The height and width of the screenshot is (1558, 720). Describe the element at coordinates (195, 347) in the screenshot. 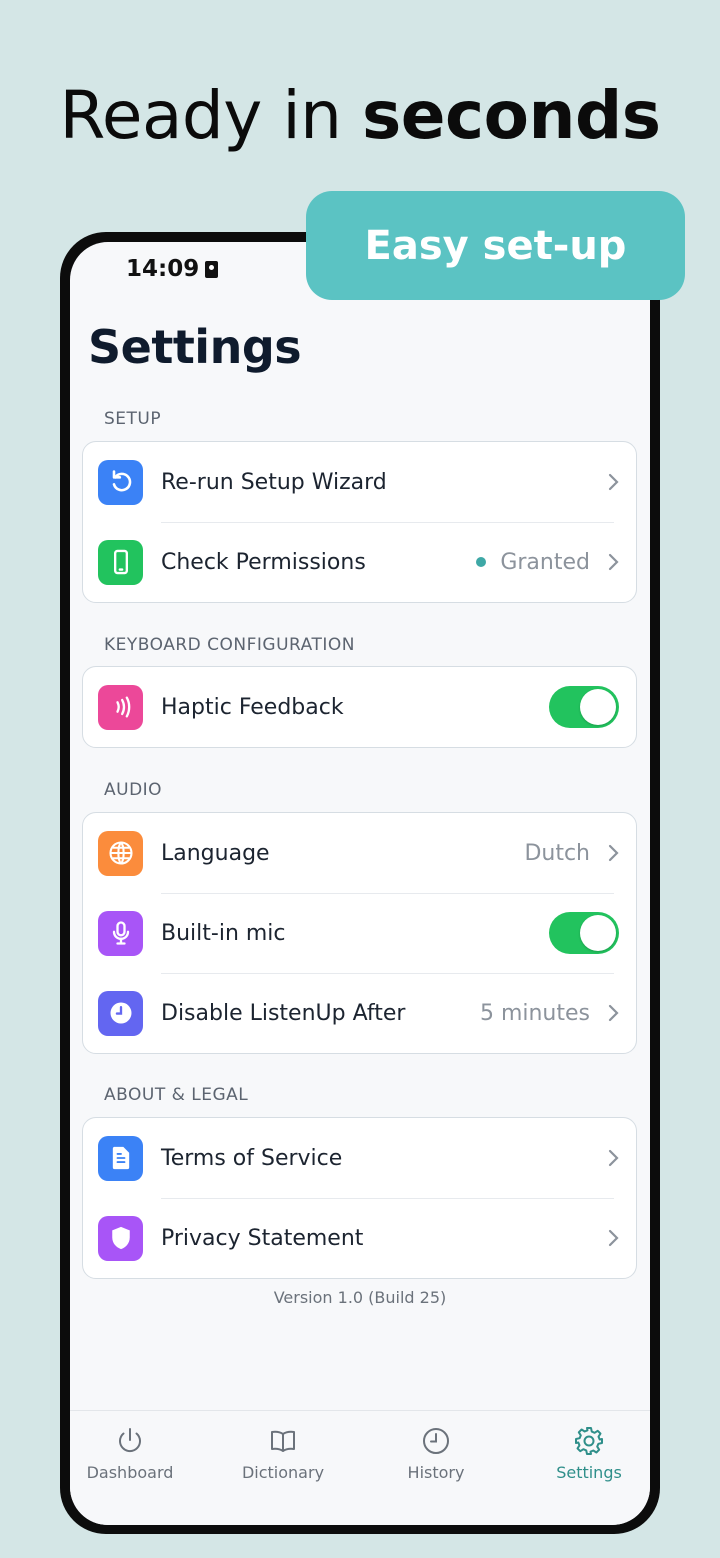

I see `page-title: Settings` at that location.